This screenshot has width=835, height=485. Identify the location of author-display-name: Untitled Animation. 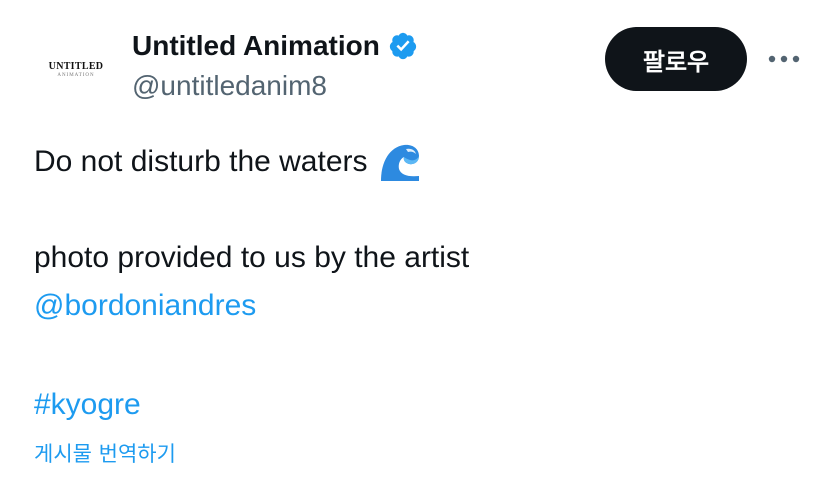
(256, 46).